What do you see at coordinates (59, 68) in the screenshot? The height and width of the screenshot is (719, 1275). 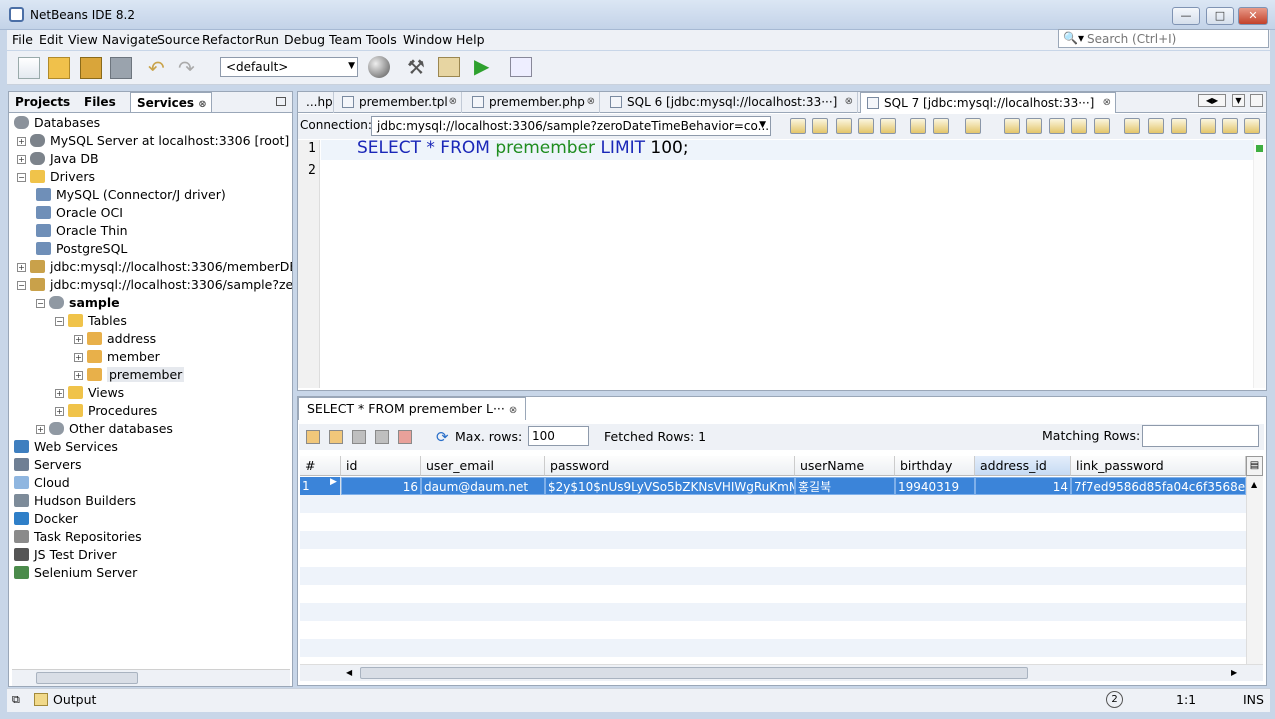 I see `new-project-icon` at bounding box center [59, 68].